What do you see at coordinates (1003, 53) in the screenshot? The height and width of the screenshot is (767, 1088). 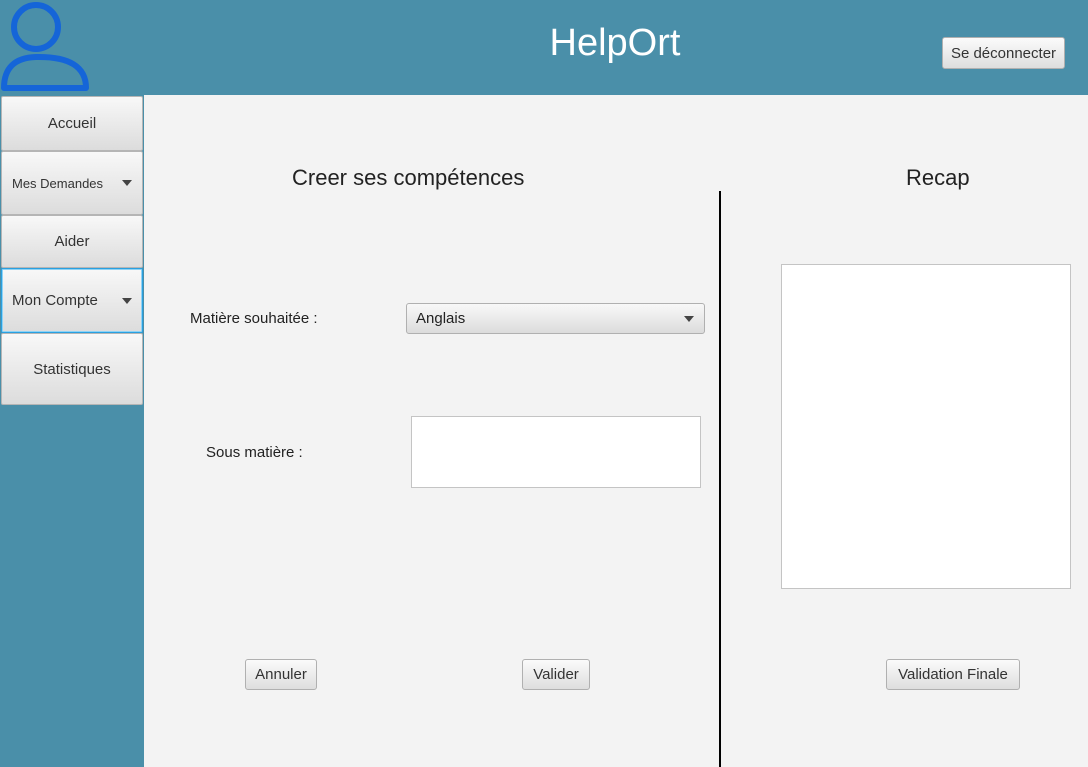 I see `logout-button: Se déconnecter` at bounding box center [1003, 53].